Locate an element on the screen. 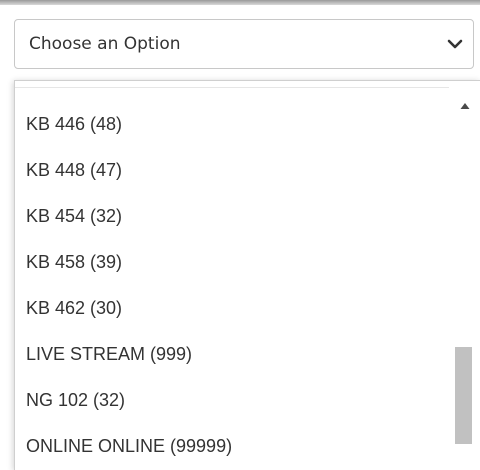 The width and height of the screenshot is (480, 470). list-item: KB 446 (48) is located at coordinates (232, 124).